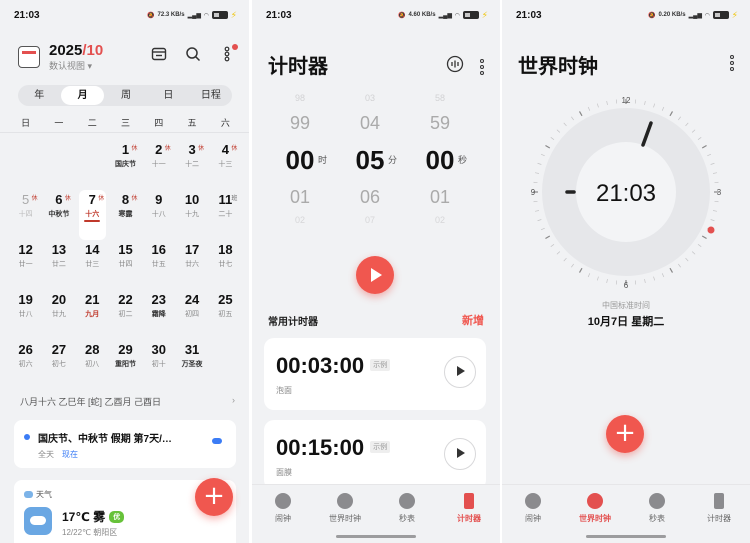 The width and height of the screenshot is (750, 543). I want to click on calendar-day: 20 廿九, so click(58, 315).